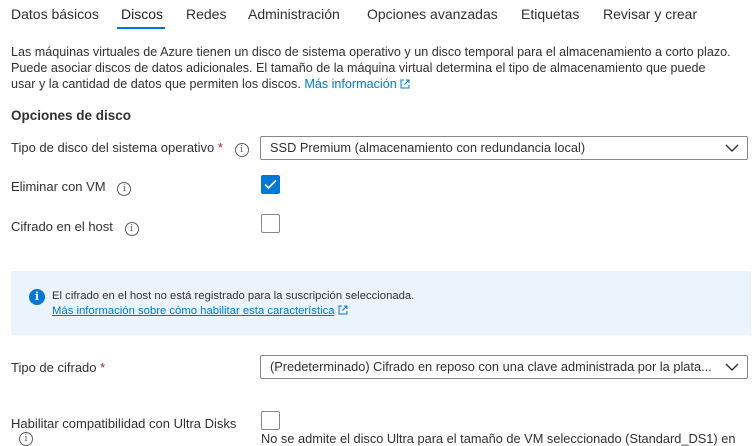 The width and height of the screenshot is (754, 446). What do you see at coordinates (71, 115) in the screenshot?
I see `section-title-disk-options: Opciones de disco` at bounding box center [71, 115].